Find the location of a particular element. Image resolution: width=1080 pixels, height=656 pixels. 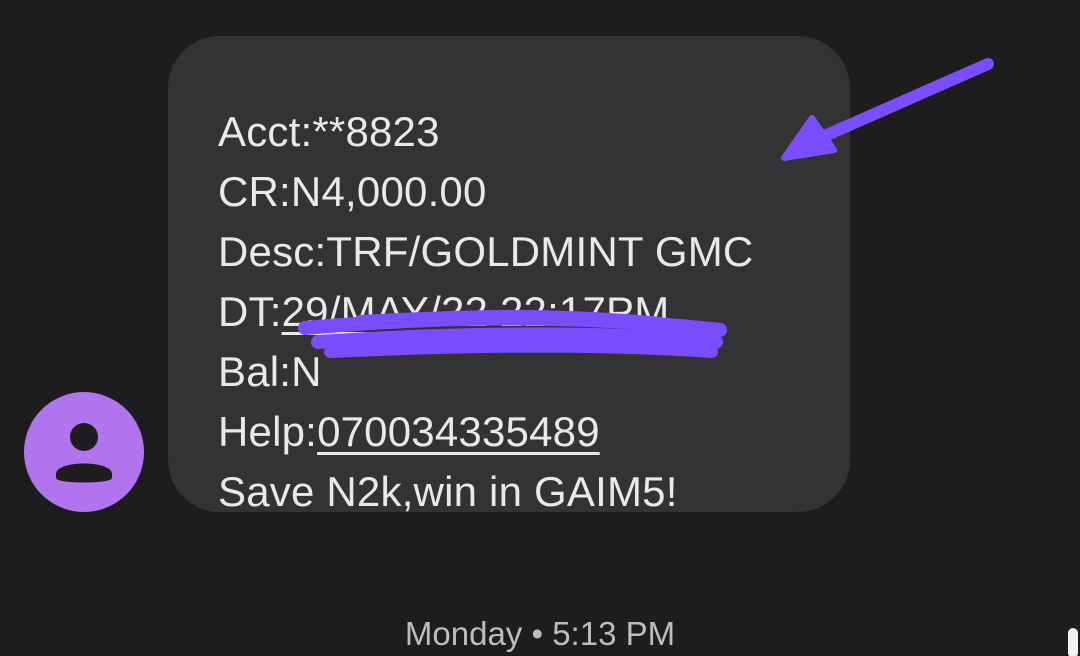

message-line-credit: CR:N4,000.00 is located at coordinates (352, 191).